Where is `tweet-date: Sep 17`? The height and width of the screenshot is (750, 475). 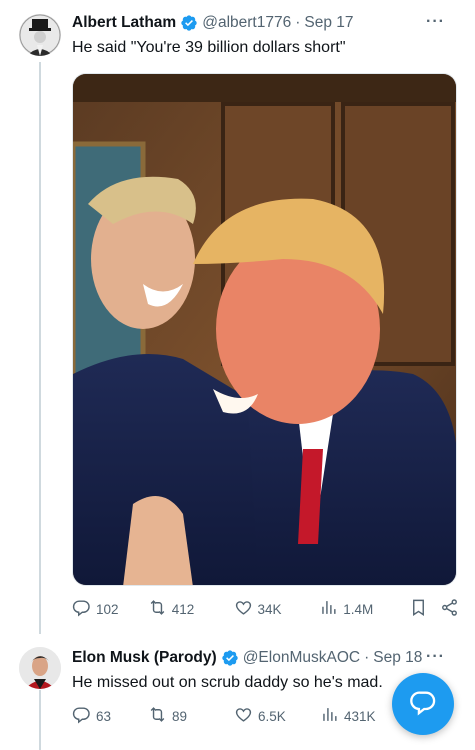
tweet-date: Sep 17 is located at coordinates (328, 23).